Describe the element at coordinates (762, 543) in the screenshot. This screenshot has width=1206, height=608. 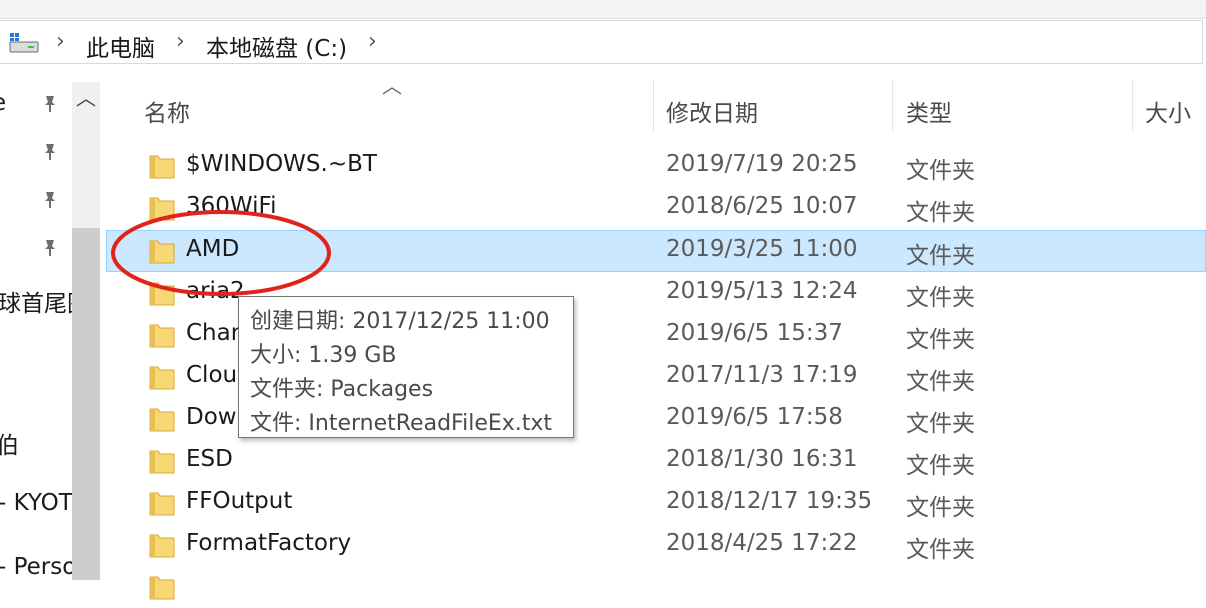
I see `file-date-modified: 2018/4/25 17:22` at that location.